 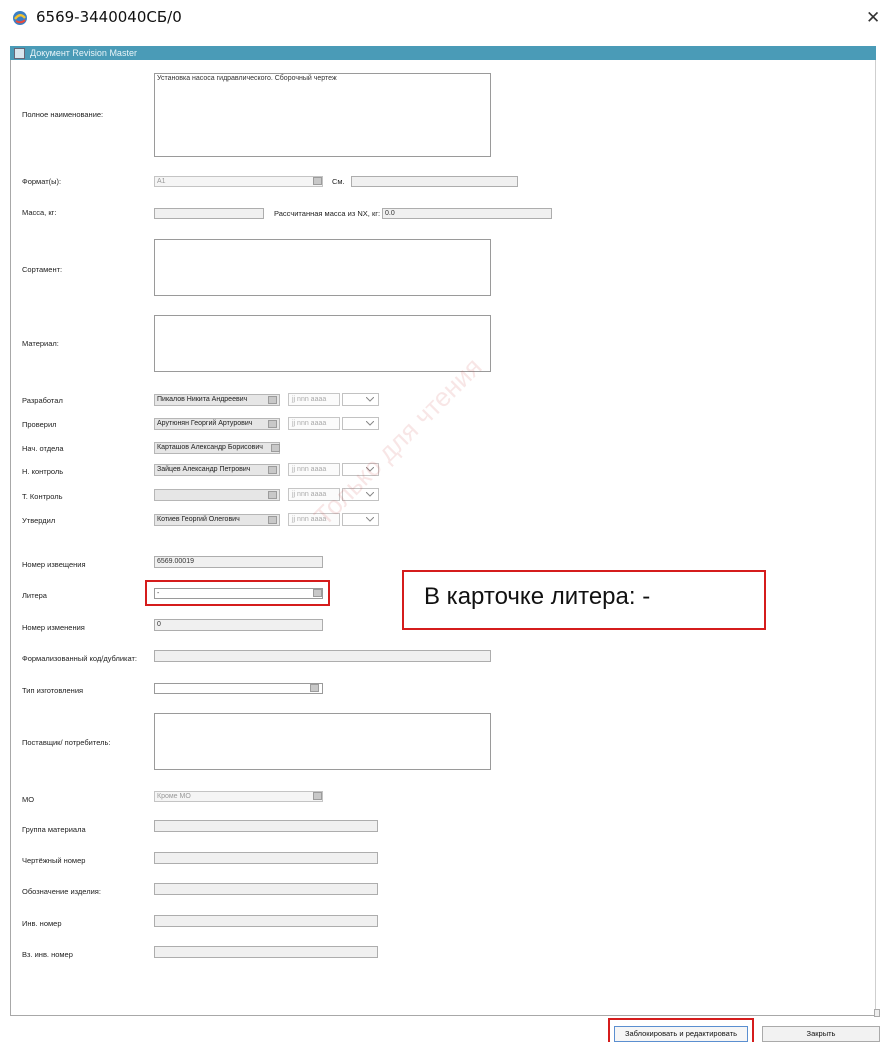 I want to click on signature-name-field: Арутюнян Георгий Артурович, so click(x=217, y=424).